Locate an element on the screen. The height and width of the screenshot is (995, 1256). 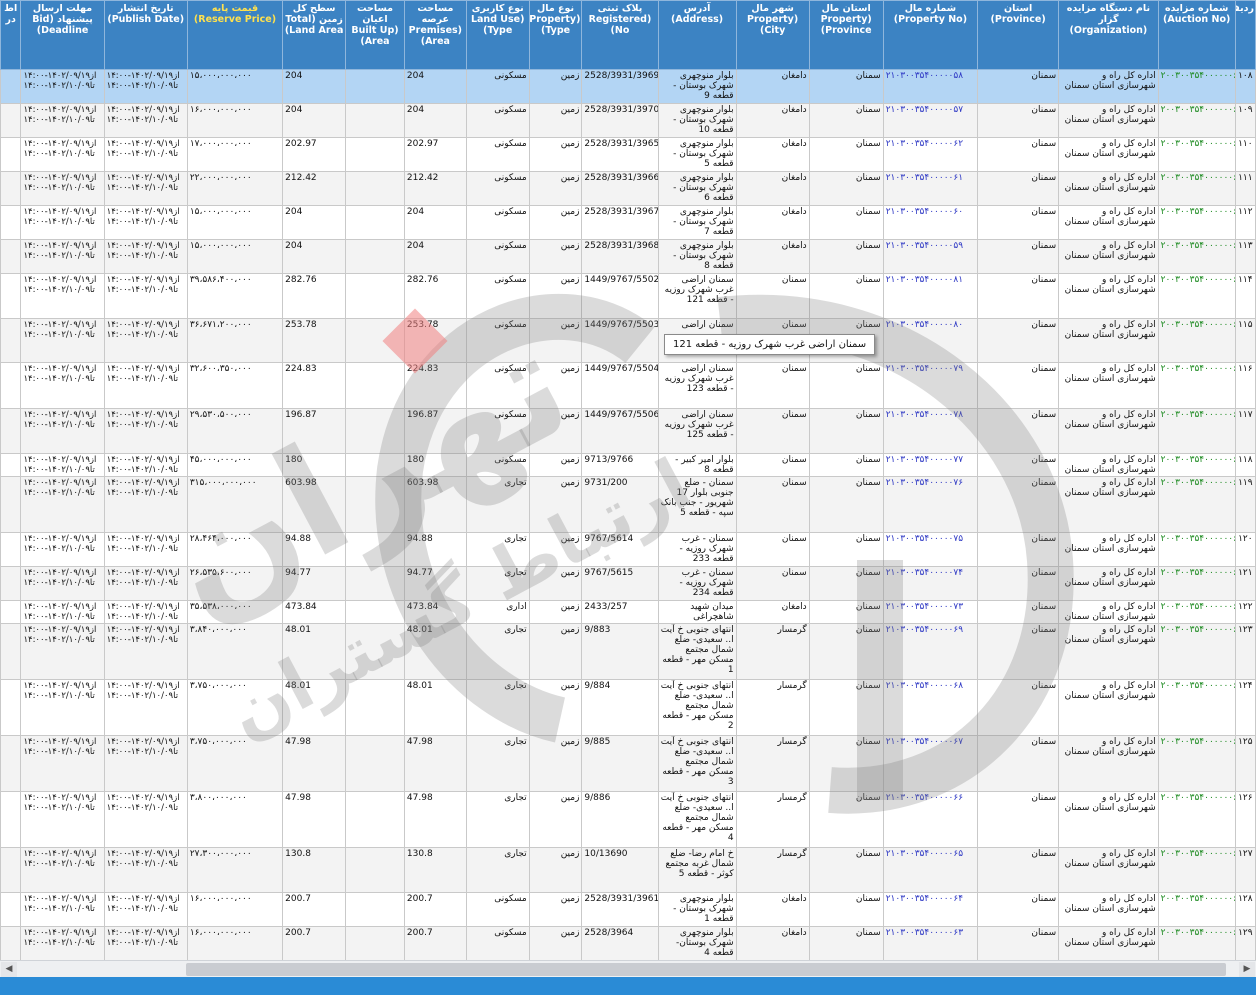
cell-property-no: ۲۱۰۳۰۰۳۵۴۰۰۰۰۰۷۴ is located at coordinates (930, 583).